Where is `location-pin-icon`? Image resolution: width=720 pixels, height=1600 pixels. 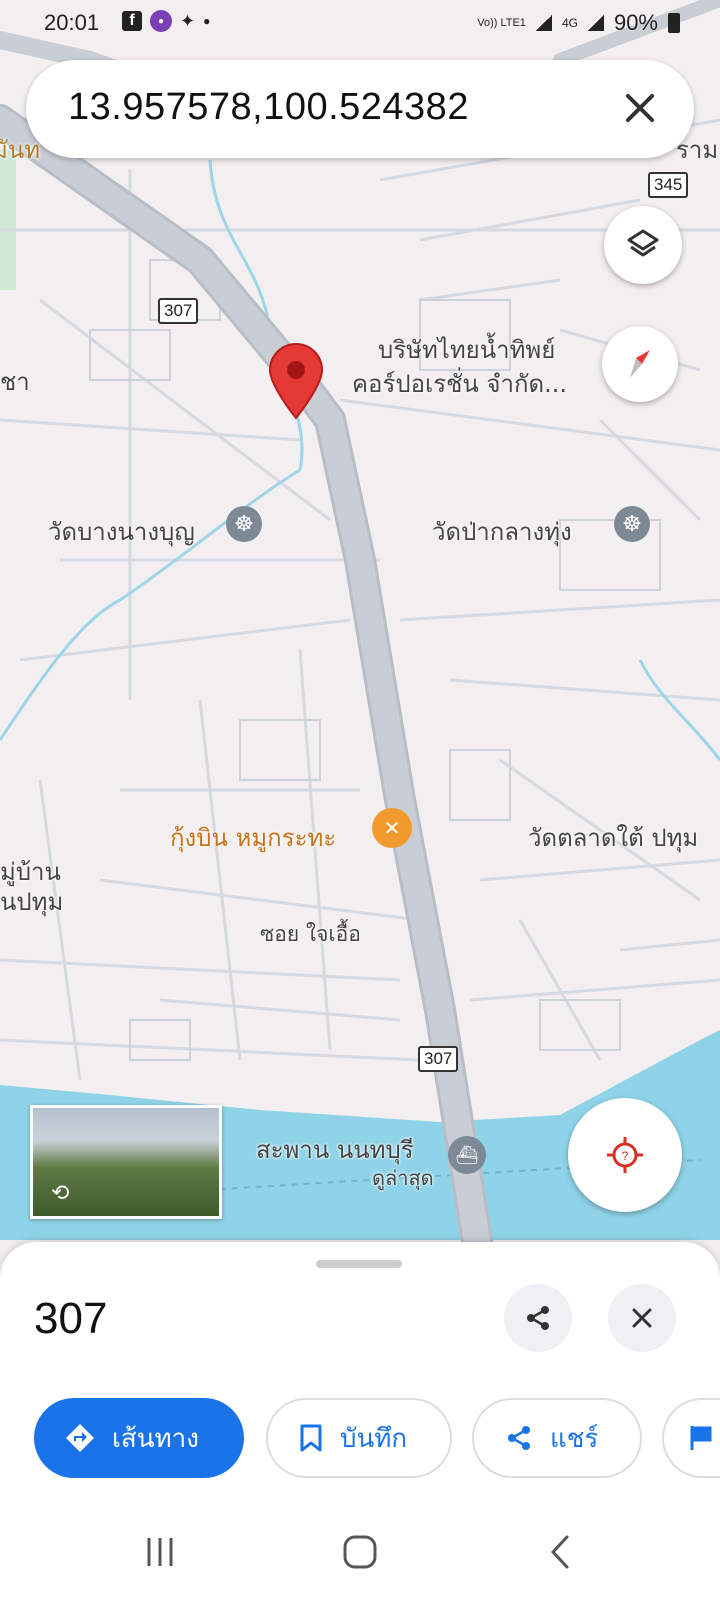 location-pin-icon is located at coordinates (296, 381).